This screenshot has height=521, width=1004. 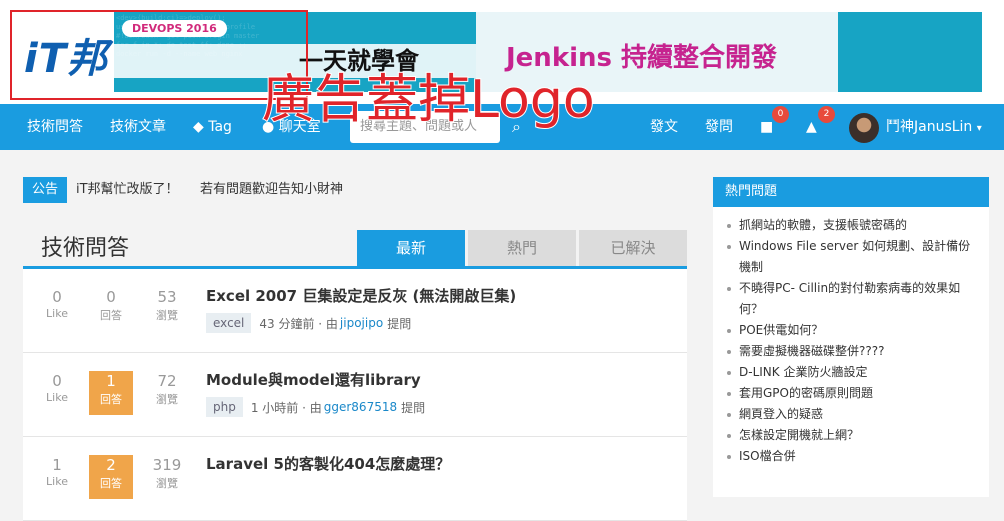 What do you see at coordinates (853, 257) in the screenshot?
I see `list-item: Windows File server 如何規劃、設計備份機制` at bounding box center [853, 257].